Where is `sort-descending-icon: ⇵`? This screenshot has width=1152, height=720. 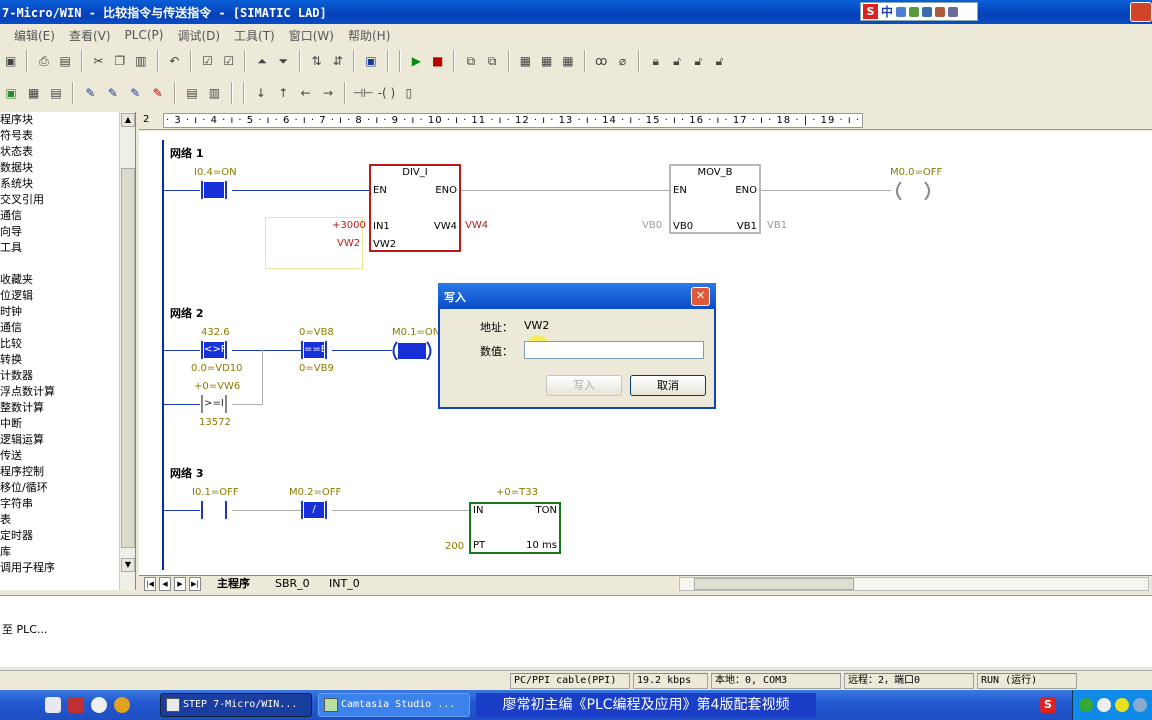 sort-descending-icon: ⇵ is located at coordinates (337, 61).